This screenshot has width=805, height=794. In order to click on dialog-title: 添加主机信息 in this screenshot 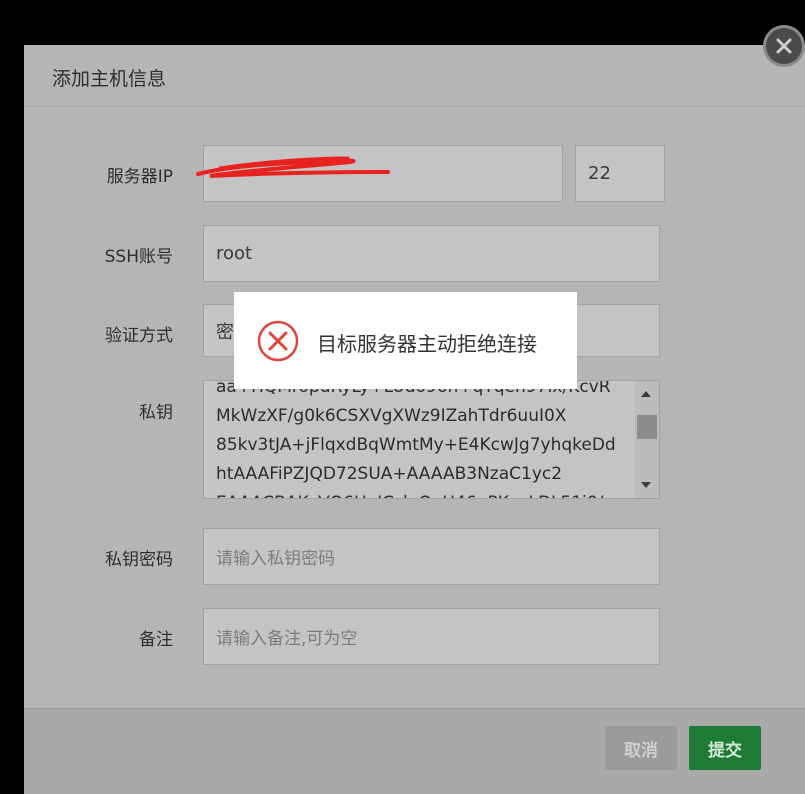, I will do `click(109, 79)`.